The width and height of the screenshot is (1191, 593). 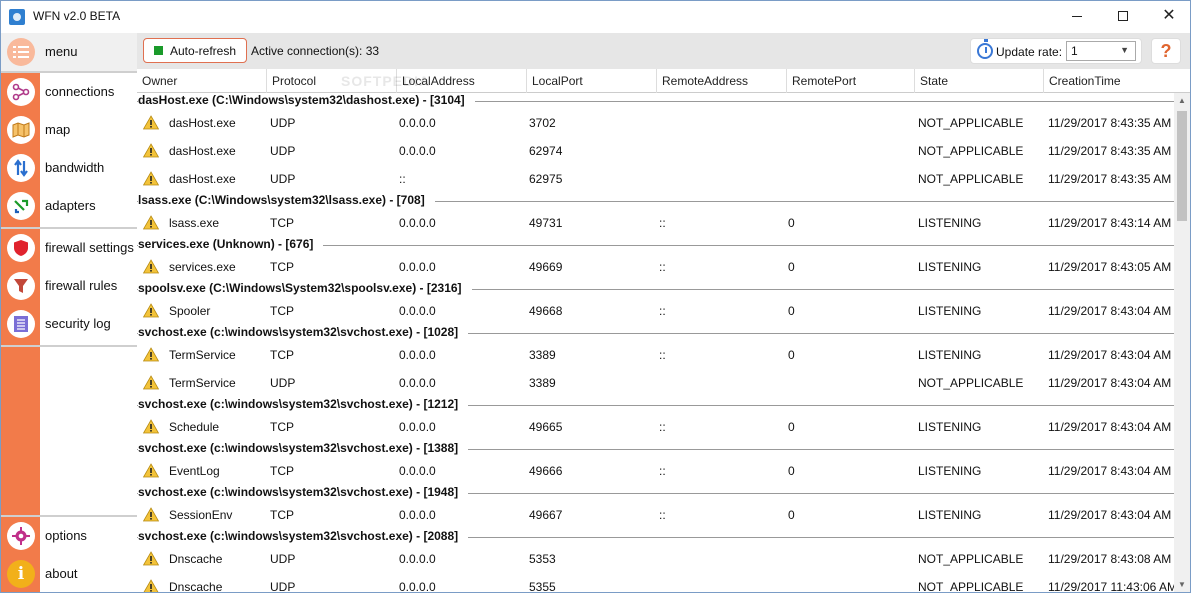 I want to click on maximize-button, so click(x=1123, y=16).